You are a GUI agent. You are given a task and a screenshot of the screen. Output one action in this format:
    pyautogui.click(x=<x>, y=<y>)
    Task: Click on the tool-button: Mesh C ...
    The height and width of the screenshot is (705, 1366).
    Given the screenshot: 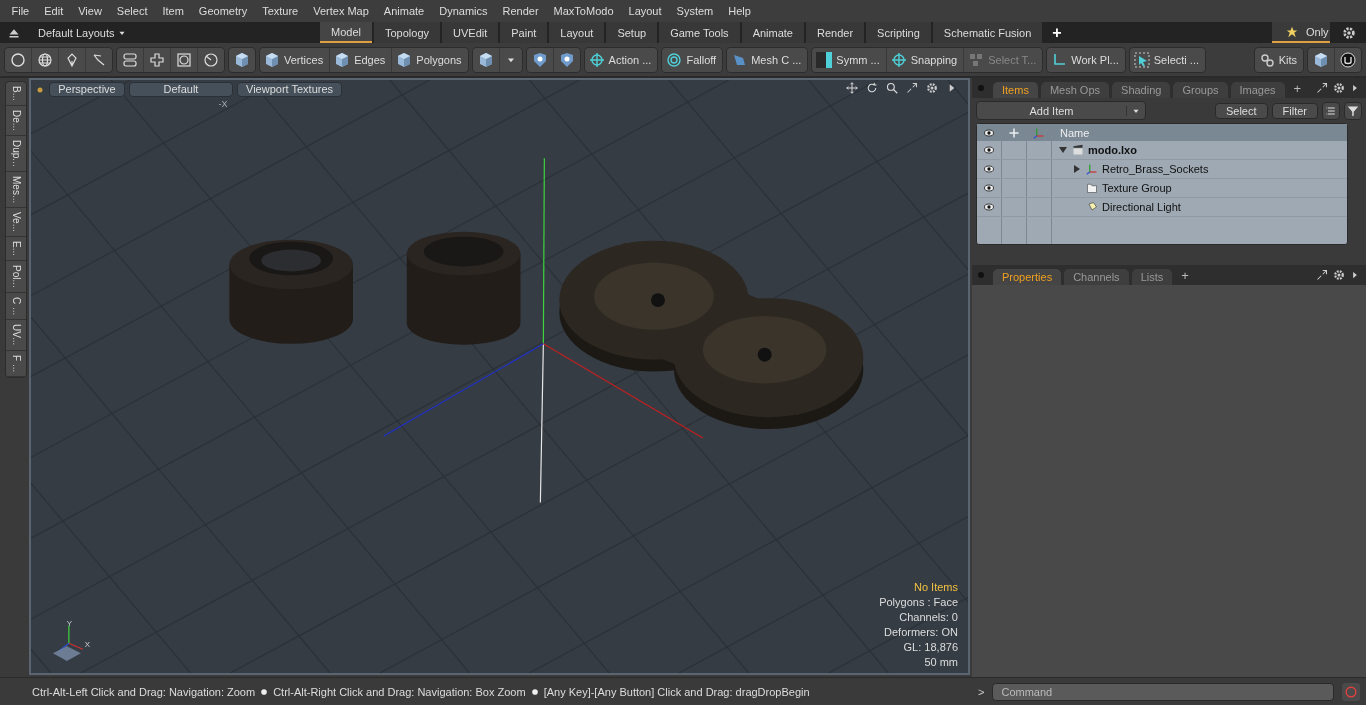 What is the action you would take?
    pyautogui.click(x=767, y=59)
    